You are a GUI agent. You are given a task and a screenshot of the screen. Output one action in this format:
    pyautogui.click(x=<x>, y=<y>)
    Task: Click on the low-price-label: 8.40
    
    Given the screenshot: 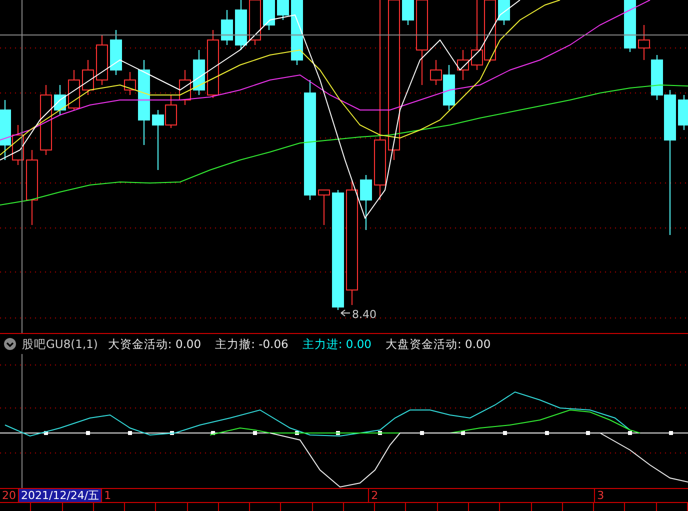 What is the action you would take?
    pyautogui.click(x=364, y=314)
    